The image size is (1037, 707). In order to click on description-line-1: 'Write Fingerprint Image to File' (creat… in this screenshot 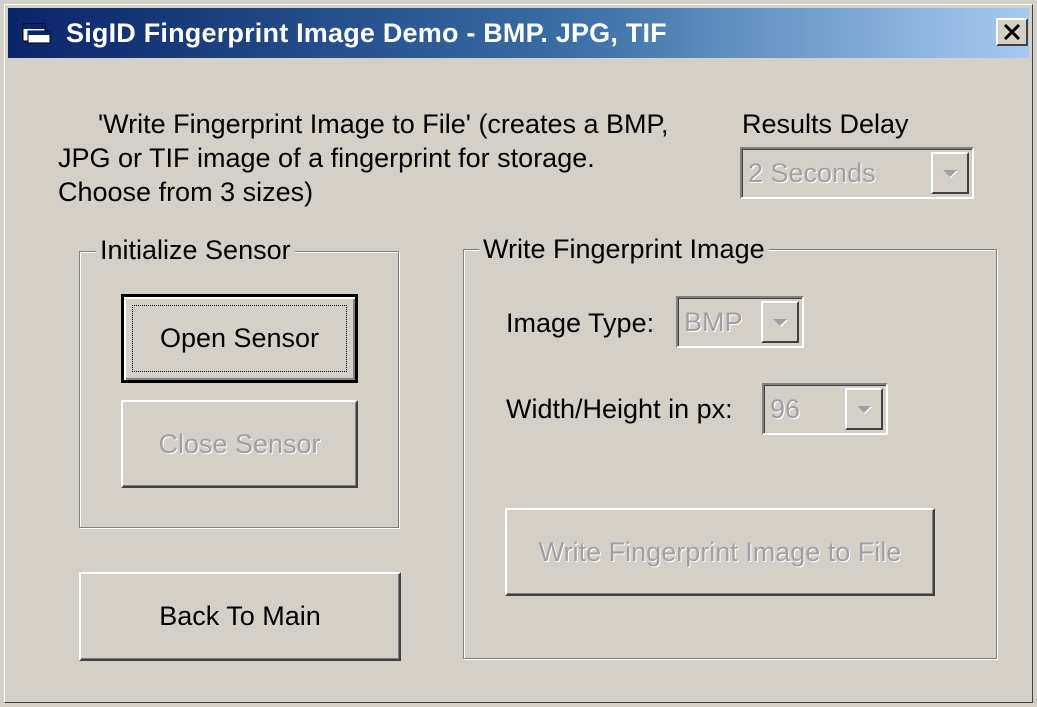, I will do `click(383, 124)`.